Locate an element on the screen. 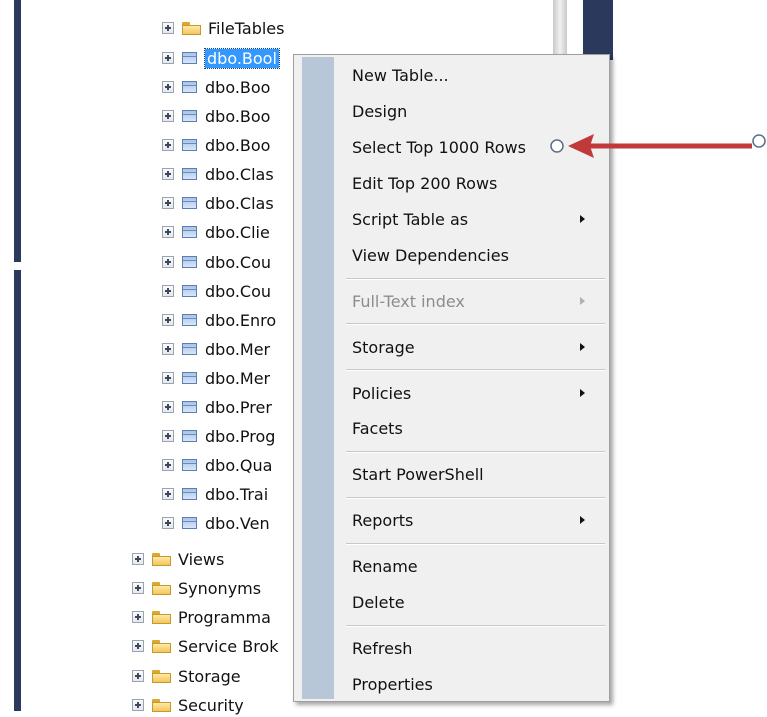 This screenshot has width=767, height=717. tree-node-storage: Storage is located at coordinates (186, 676).